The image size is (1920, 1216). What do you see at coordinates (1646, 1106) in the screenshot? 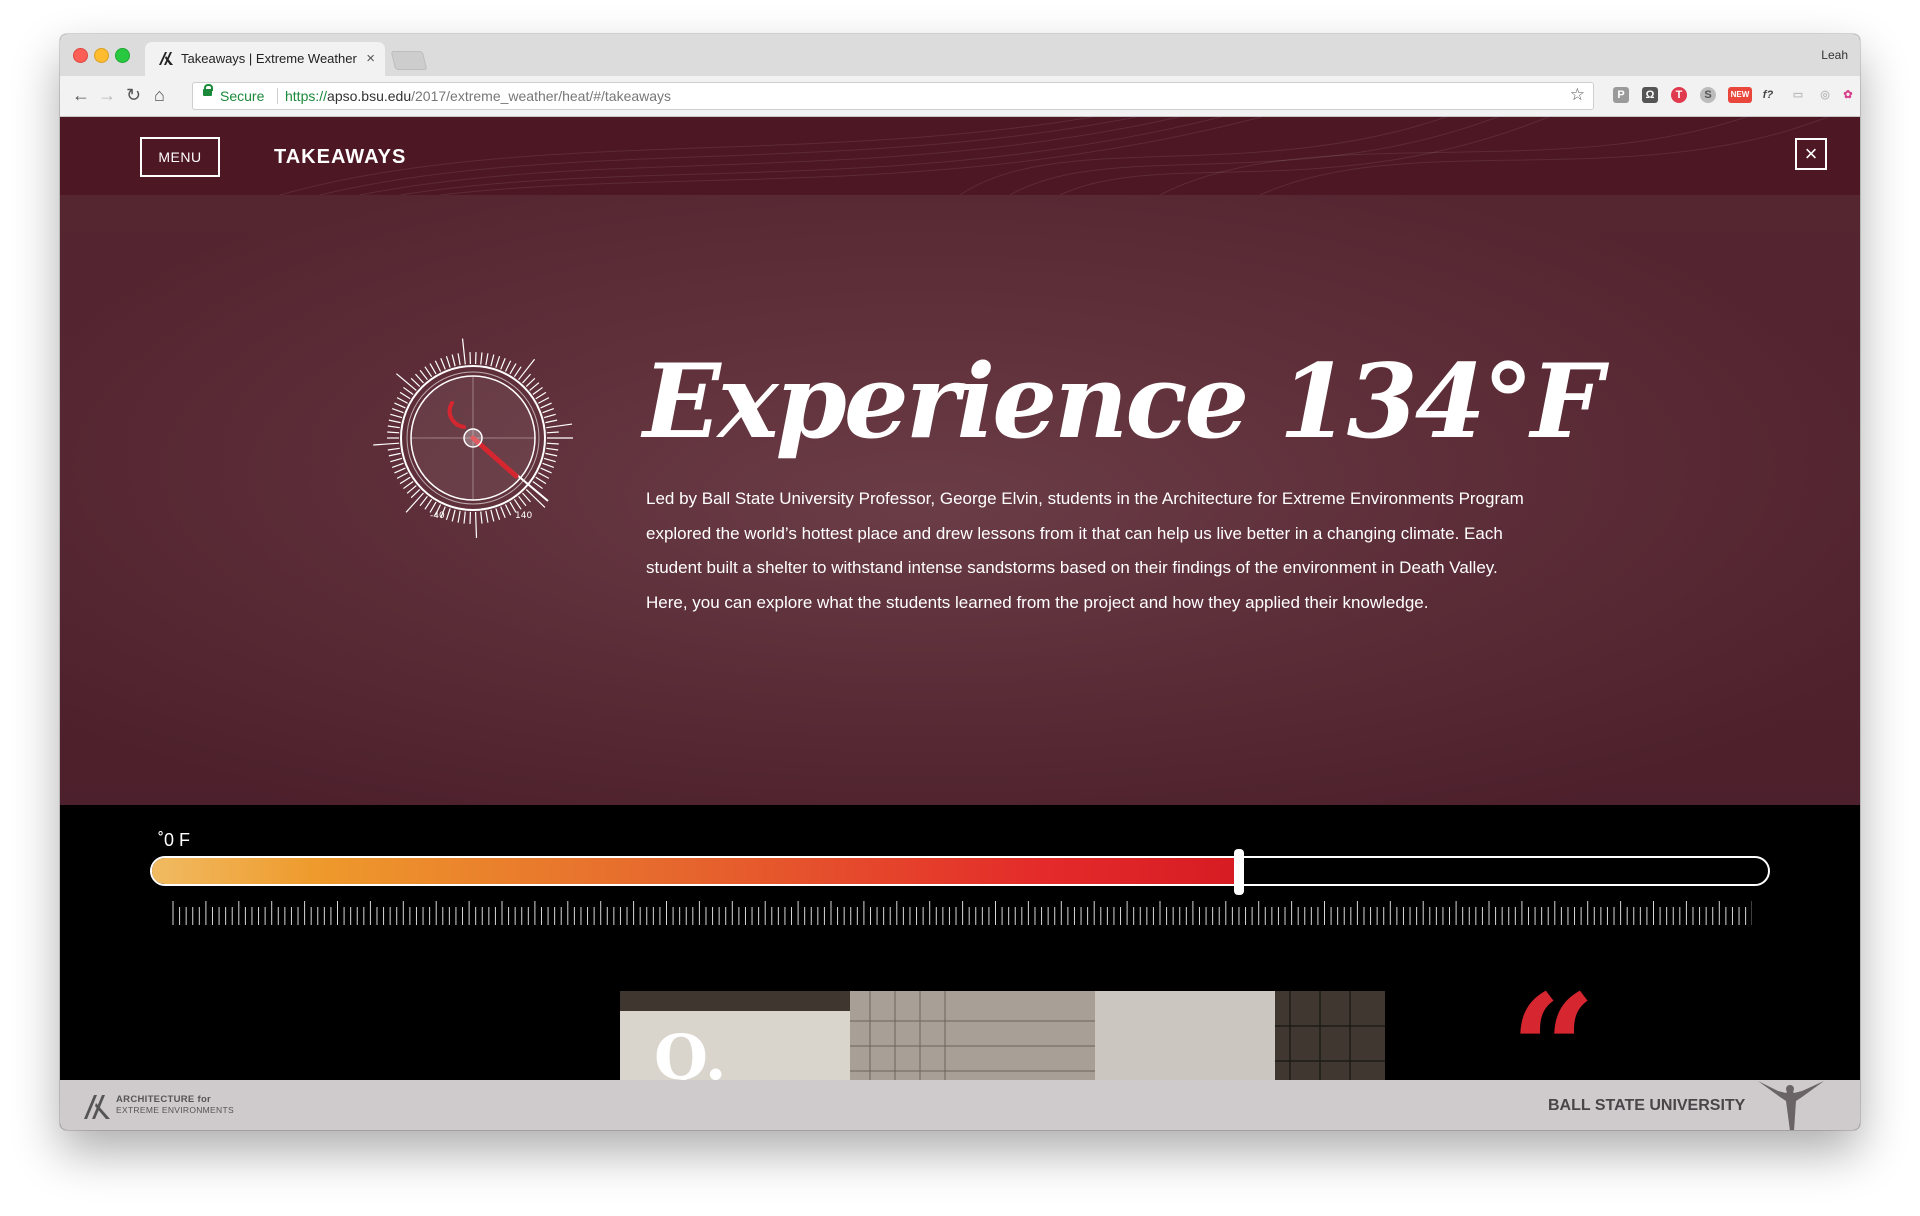
I see `ball-state-university-logo: BALL STATE UNIVERSITY` at bounding box center [1646, 1106].